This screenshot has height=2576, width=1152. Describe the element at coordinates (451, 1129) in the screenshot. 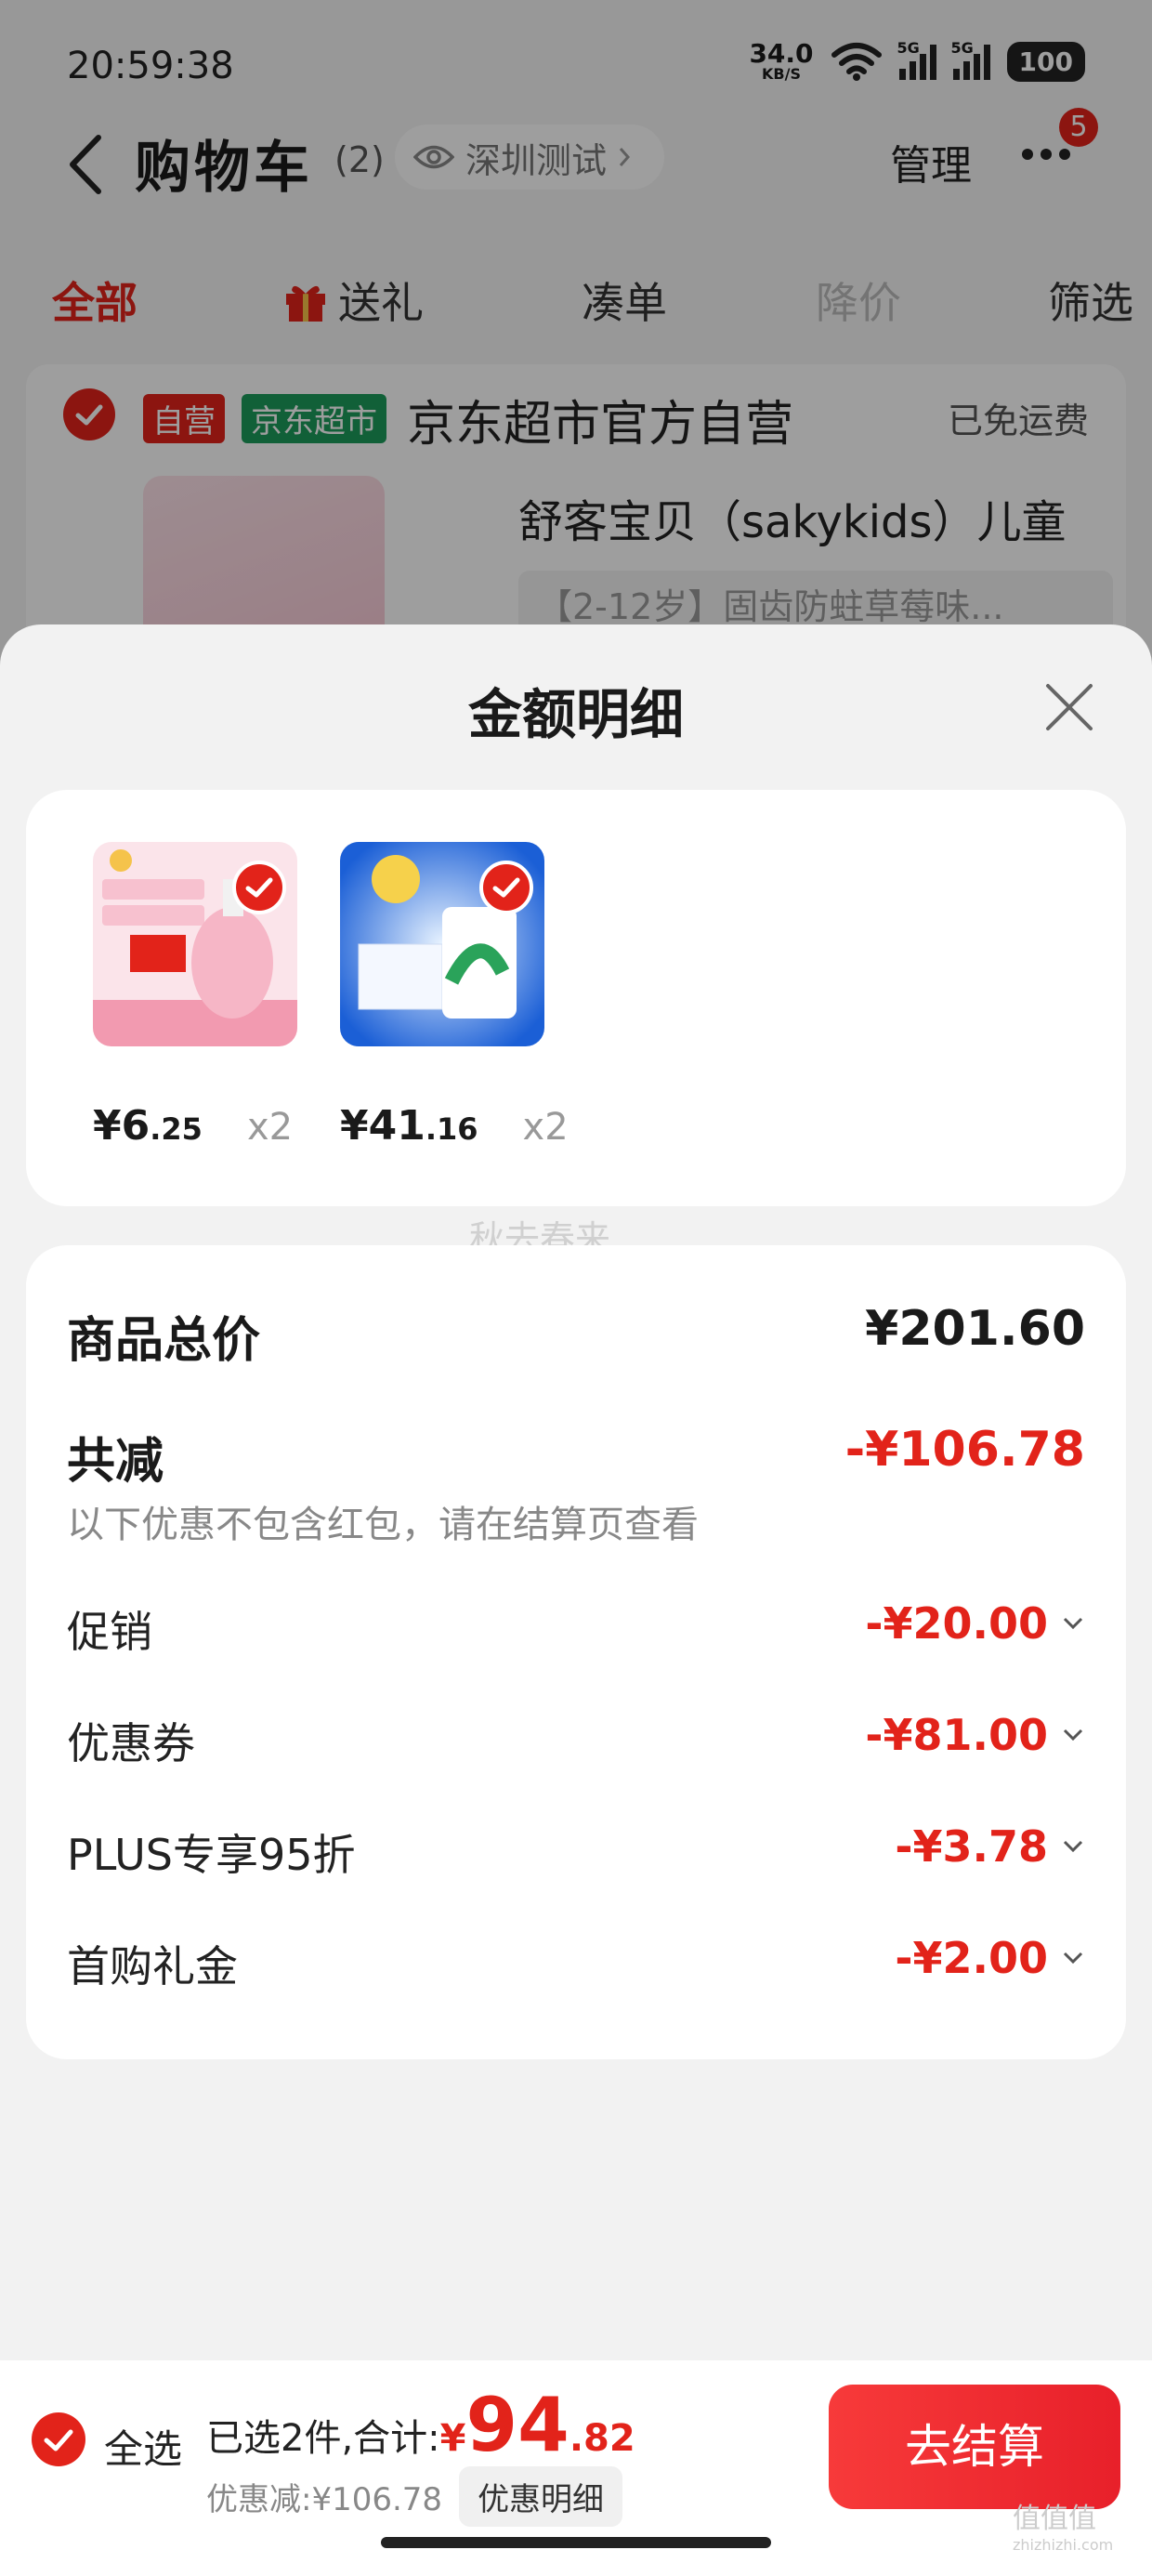

I see `item-price-dec: .16` at that location.